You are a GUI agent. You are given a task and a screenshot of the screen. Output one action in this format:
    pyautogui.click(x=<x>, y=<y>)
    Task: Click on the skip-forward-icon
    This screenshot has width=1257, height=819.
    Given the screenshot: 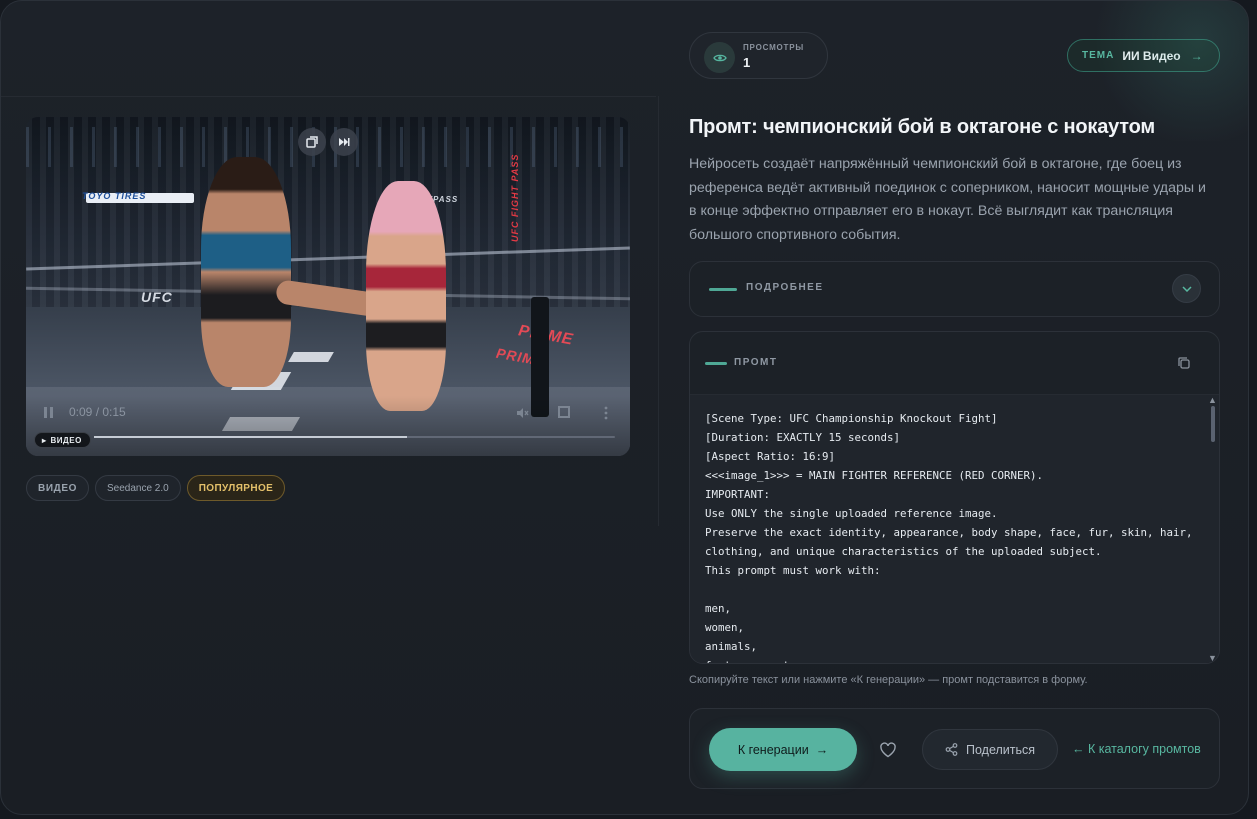 What is the action you would take?
    pyautogui.click(x=344, y=142)
    